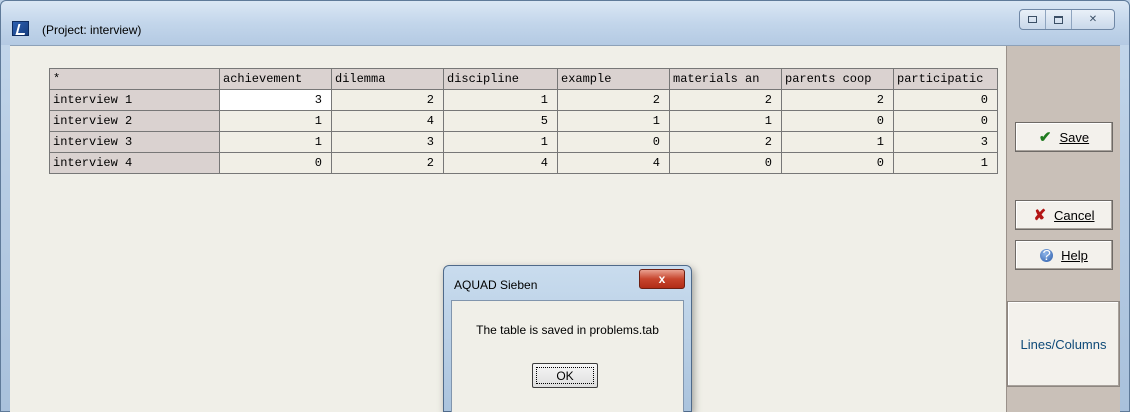 The image size is (1130, 412). What do you see at coordinates (1047, 255) in the screenshot?
I see `help-icon: ?` at bounding box center [1047, 255].